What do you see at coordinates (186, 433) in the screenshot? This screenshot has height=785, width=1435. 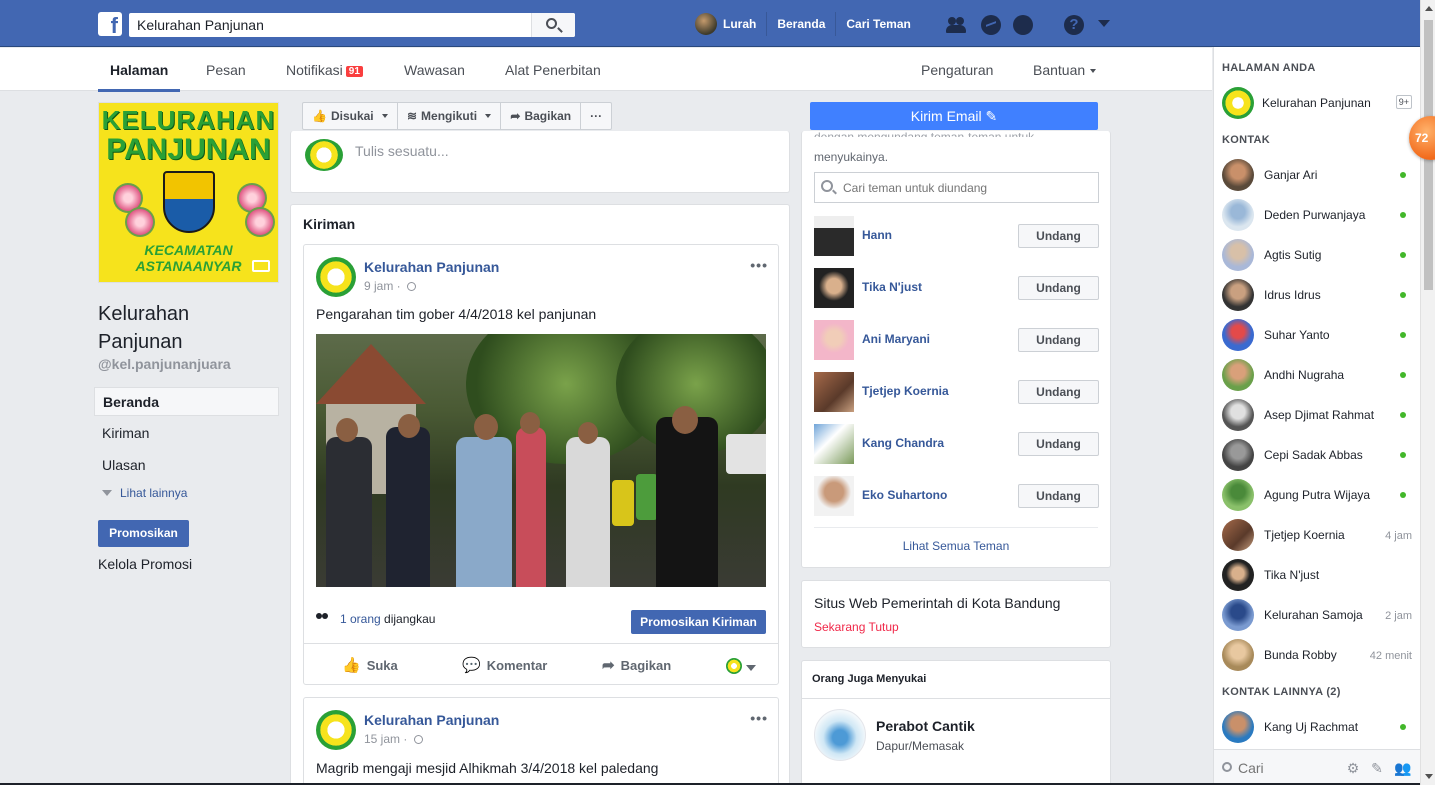 I see `left-nav-kiriman: Kiriman` at bounding box center [186, 433].